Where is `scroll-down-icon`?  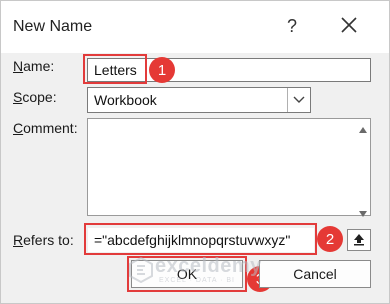
scroll-down-icon is located at coordinates (363, 211).